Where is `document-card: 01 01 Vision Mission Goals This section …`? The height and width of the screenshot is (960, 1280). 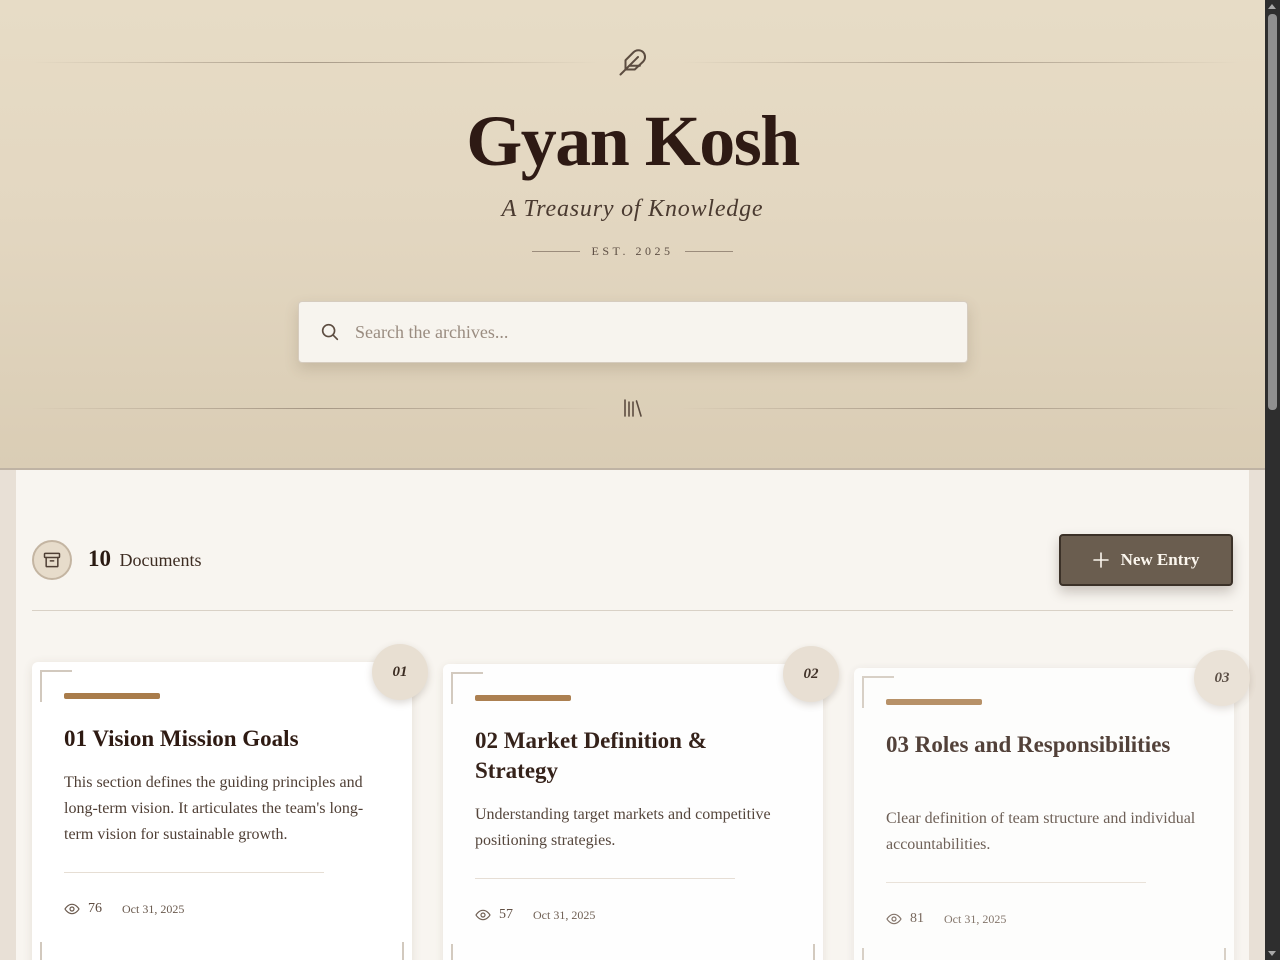
document-card: 01 01 Vision Mission Goals This section … is located at coordinates (230, 802).